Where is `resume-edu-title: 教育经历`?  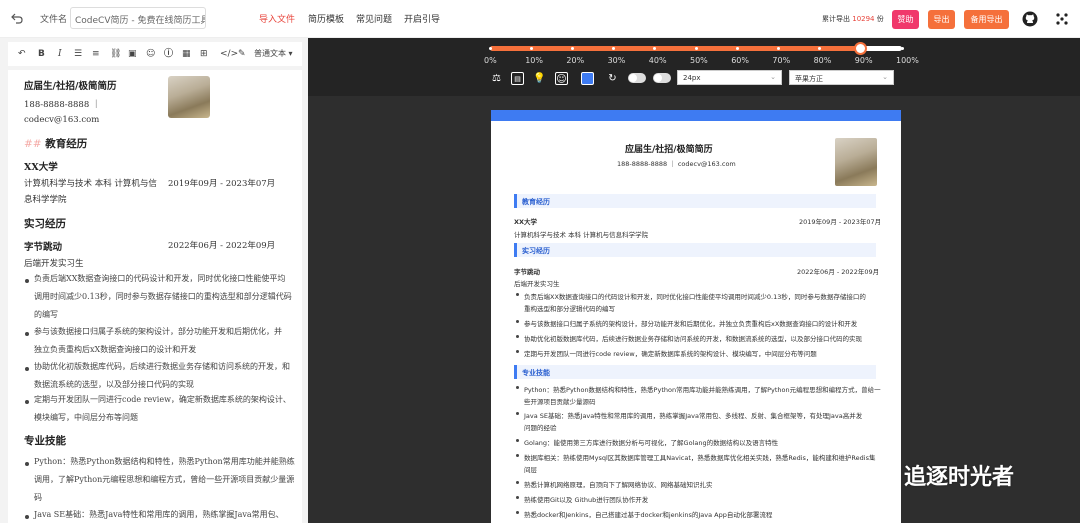
resume-edu-title: 教育经历 is located at coordinates (536, 202).